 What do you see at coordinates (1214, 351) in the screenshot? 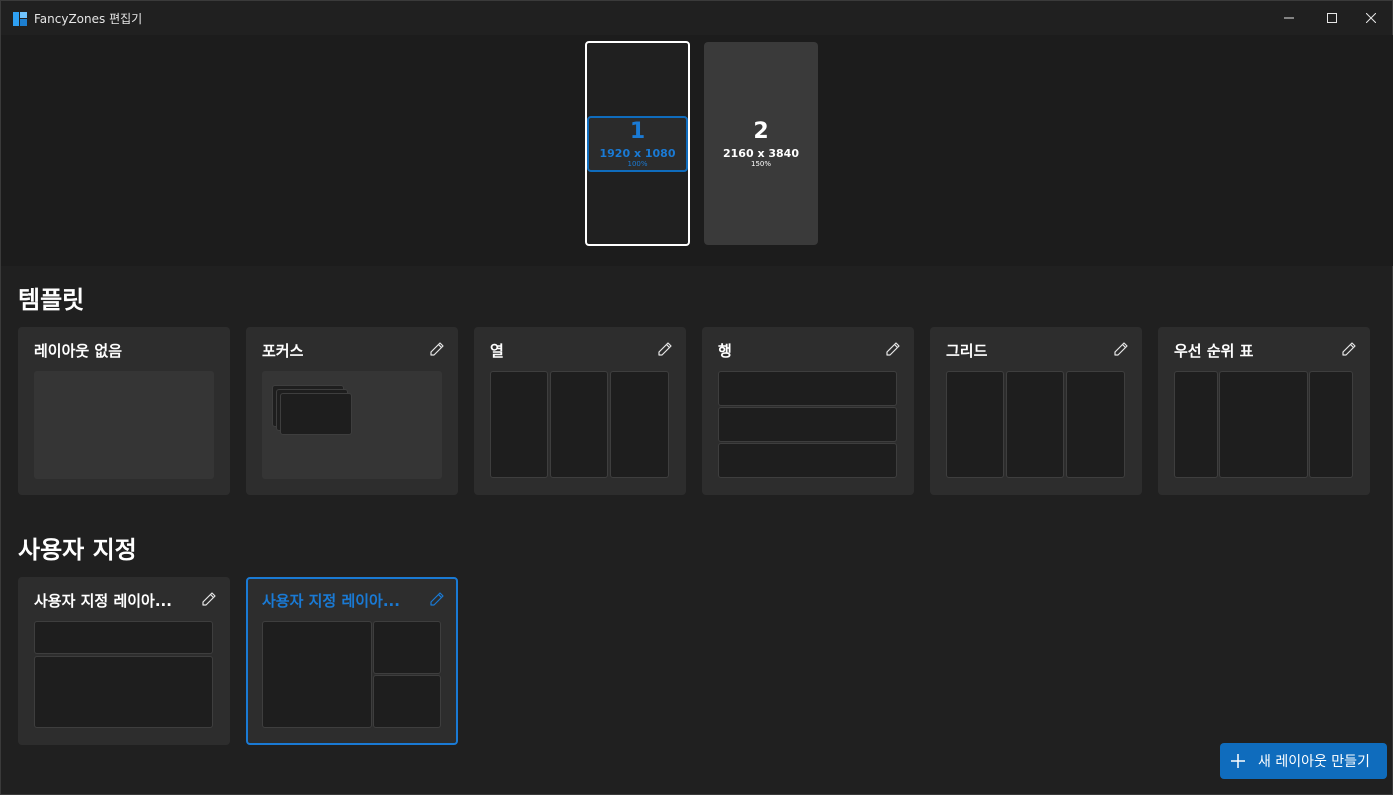
I see `card-label: 우선 순위 표` at bounding box center [1214, 351].